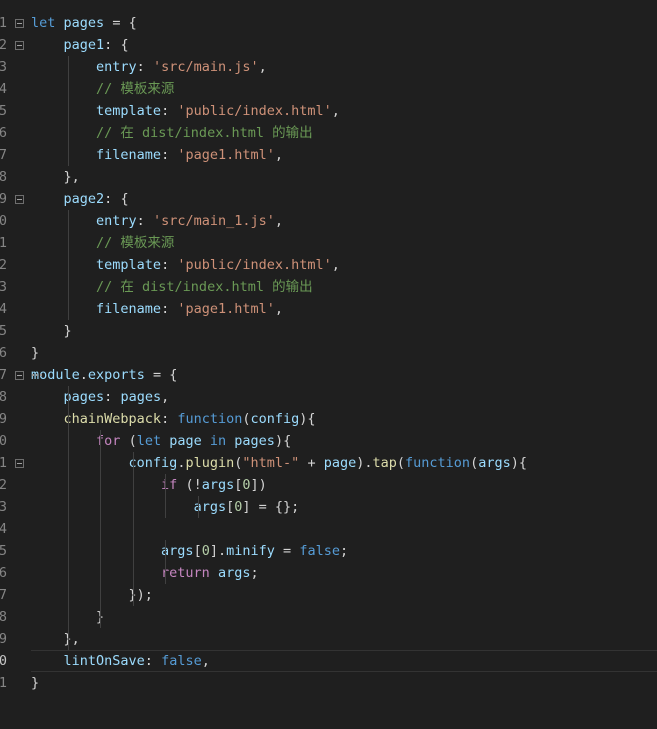 This screenshot has height=729, width=657. Describe the element at coordinates (210, 463) in the screenshot. I see `code-token: plugin` at that location.